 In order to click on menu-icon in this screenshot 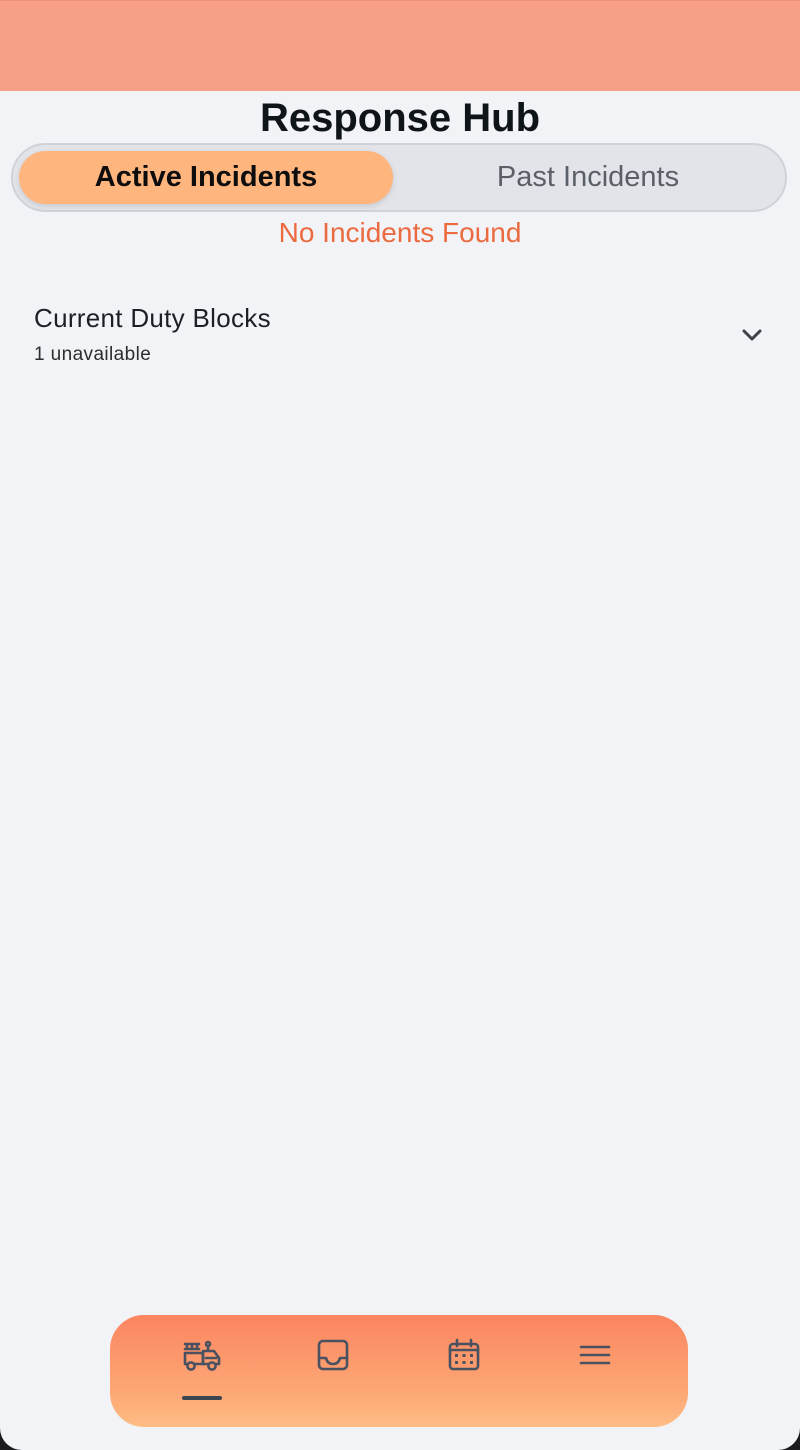, I will do `click(595, 1355)`.